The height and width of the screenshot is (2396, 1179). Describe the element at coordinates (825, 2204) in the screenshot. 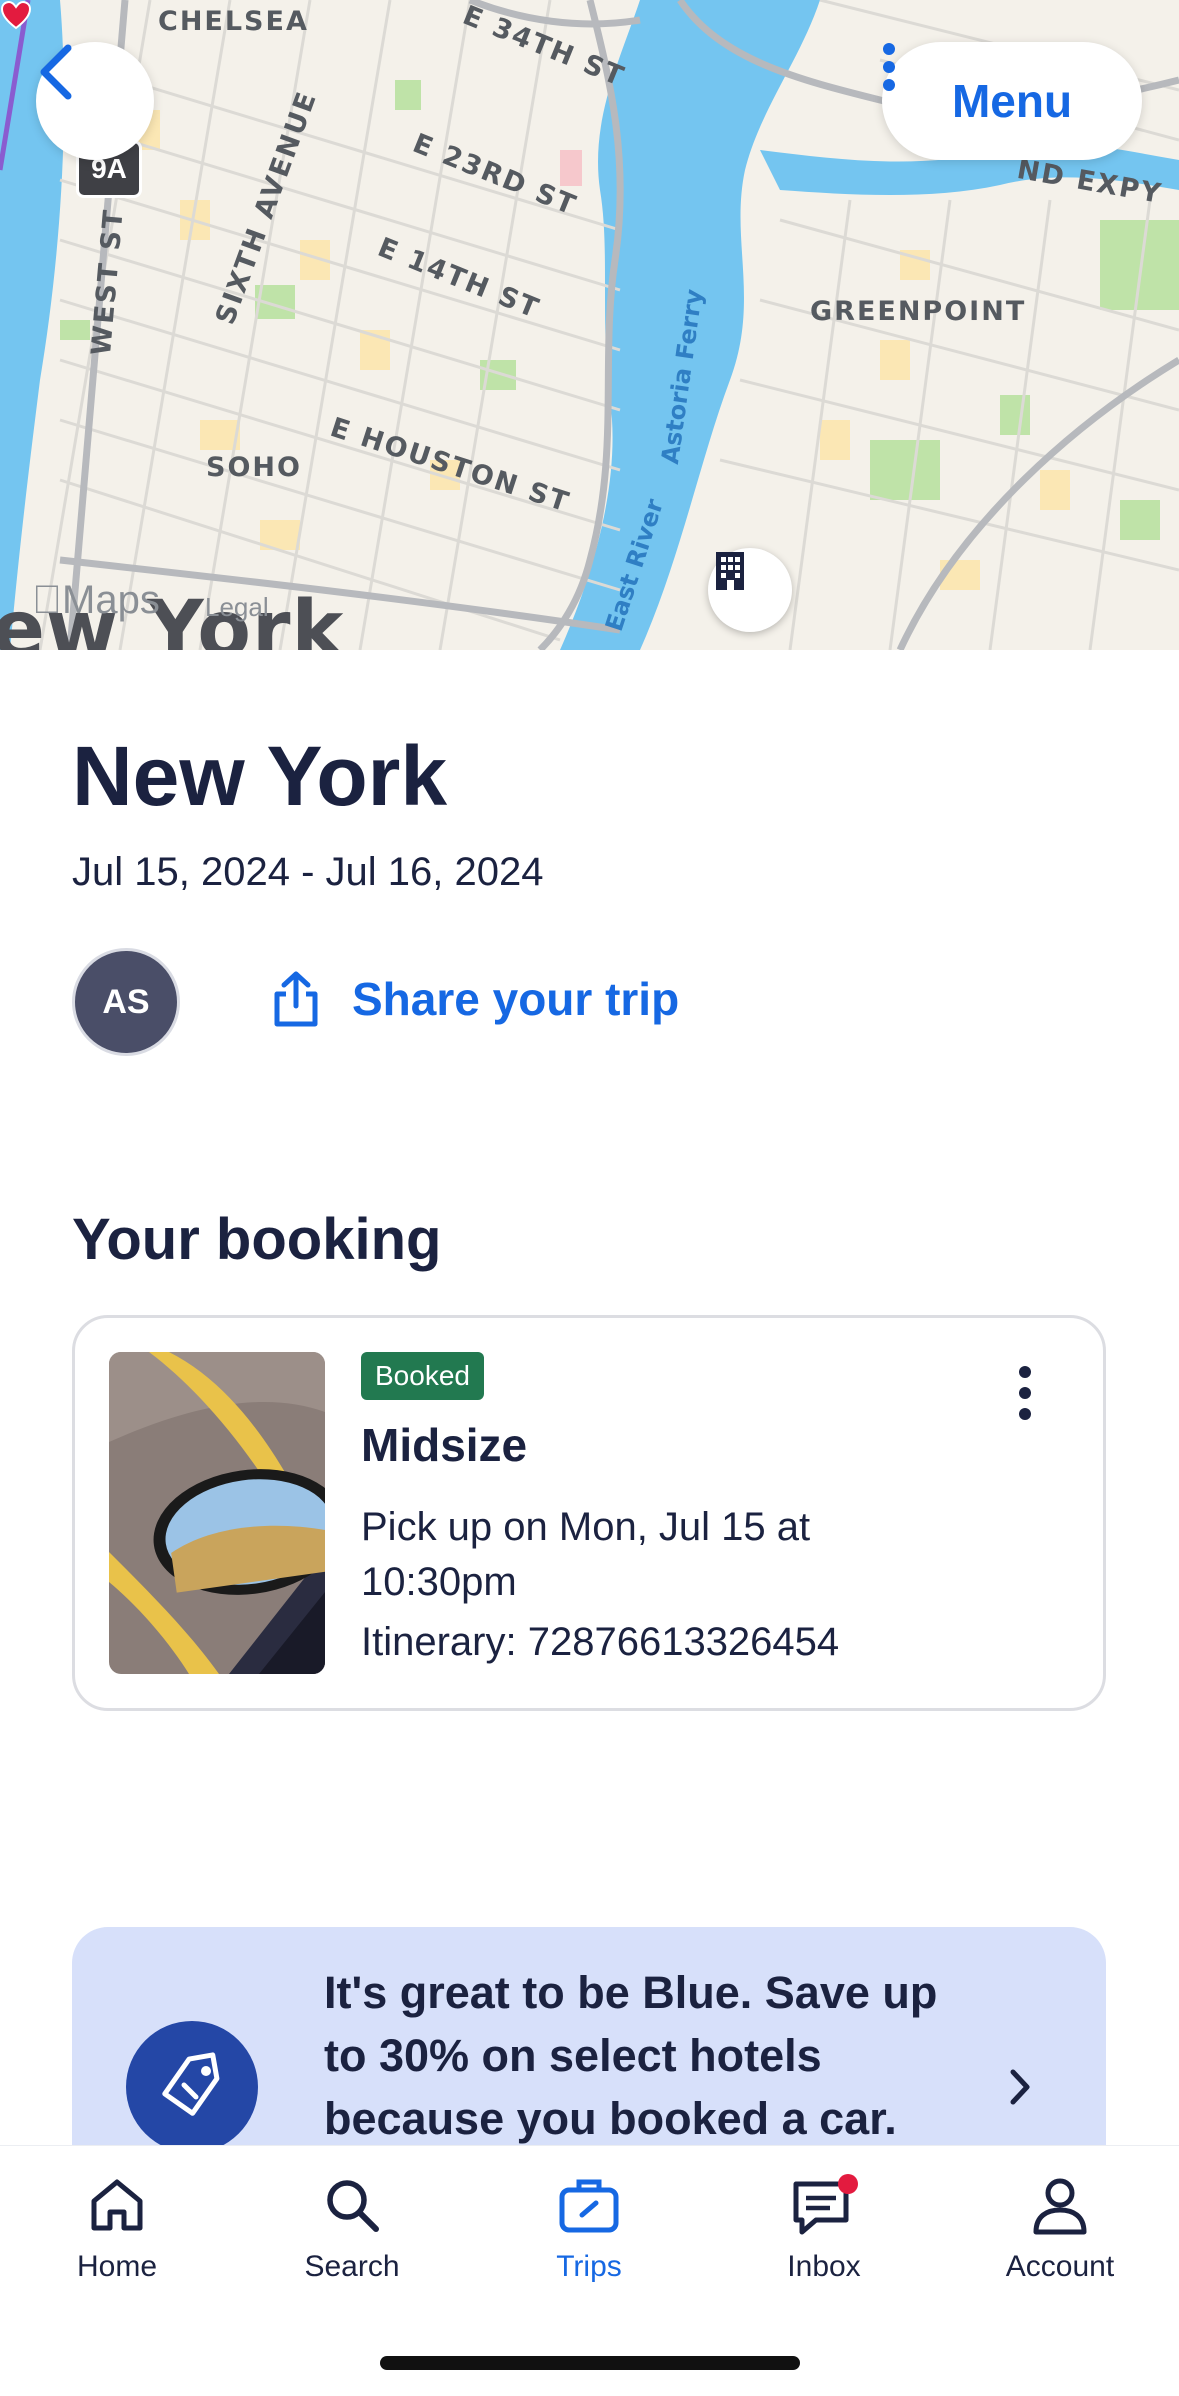

I see `chat-icon` at that location.